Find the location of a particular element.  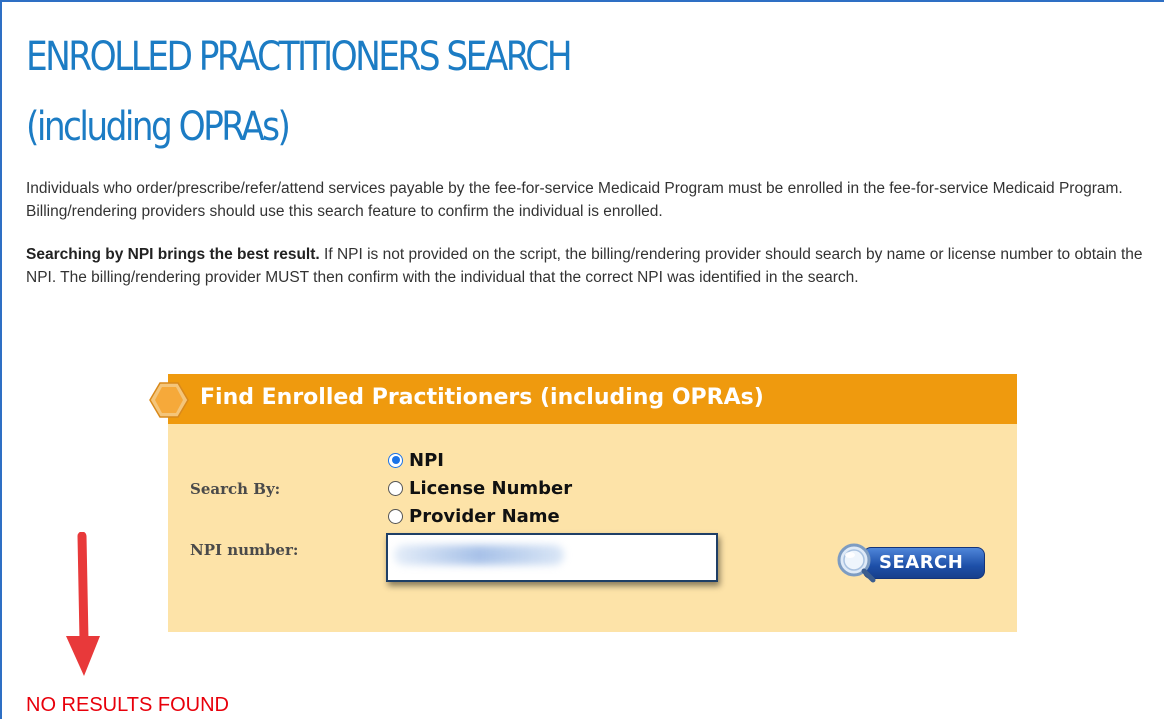

radio-license-number-label: License Number is located at coordinates (490, 488).